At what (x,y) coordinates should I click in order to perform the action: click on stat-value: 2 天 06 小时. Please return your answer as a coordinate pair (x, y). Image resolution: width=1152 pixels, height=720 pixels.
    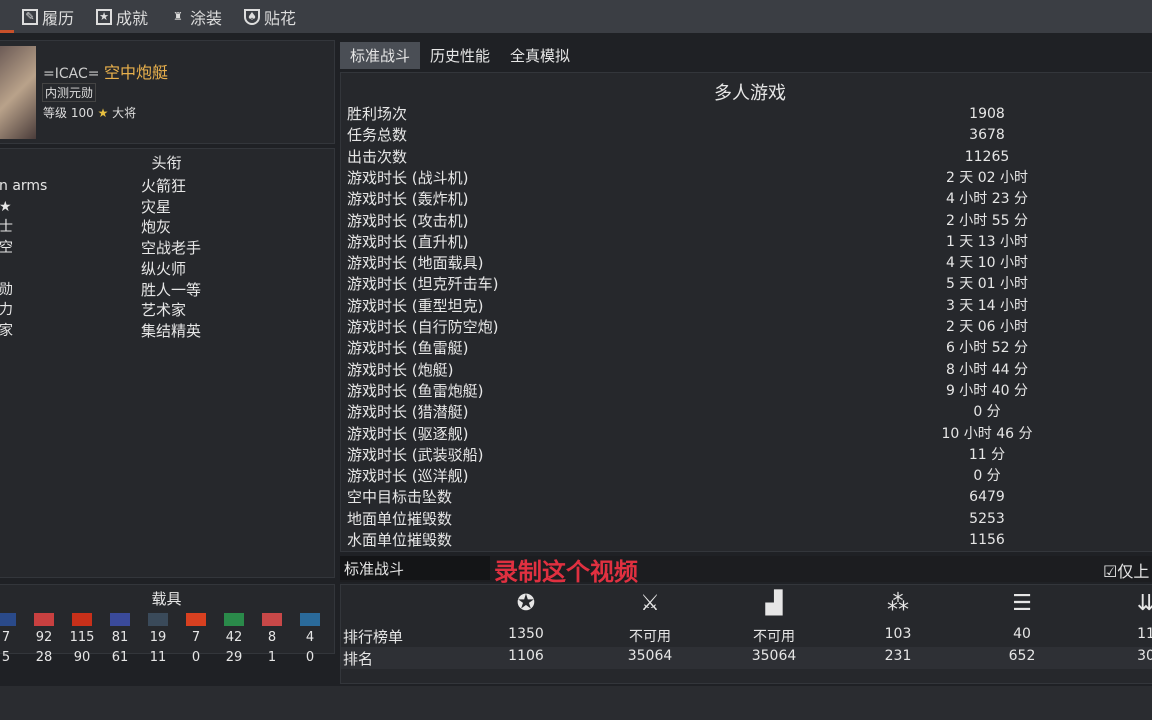
    Looking at the image, I should click on (987, 327).